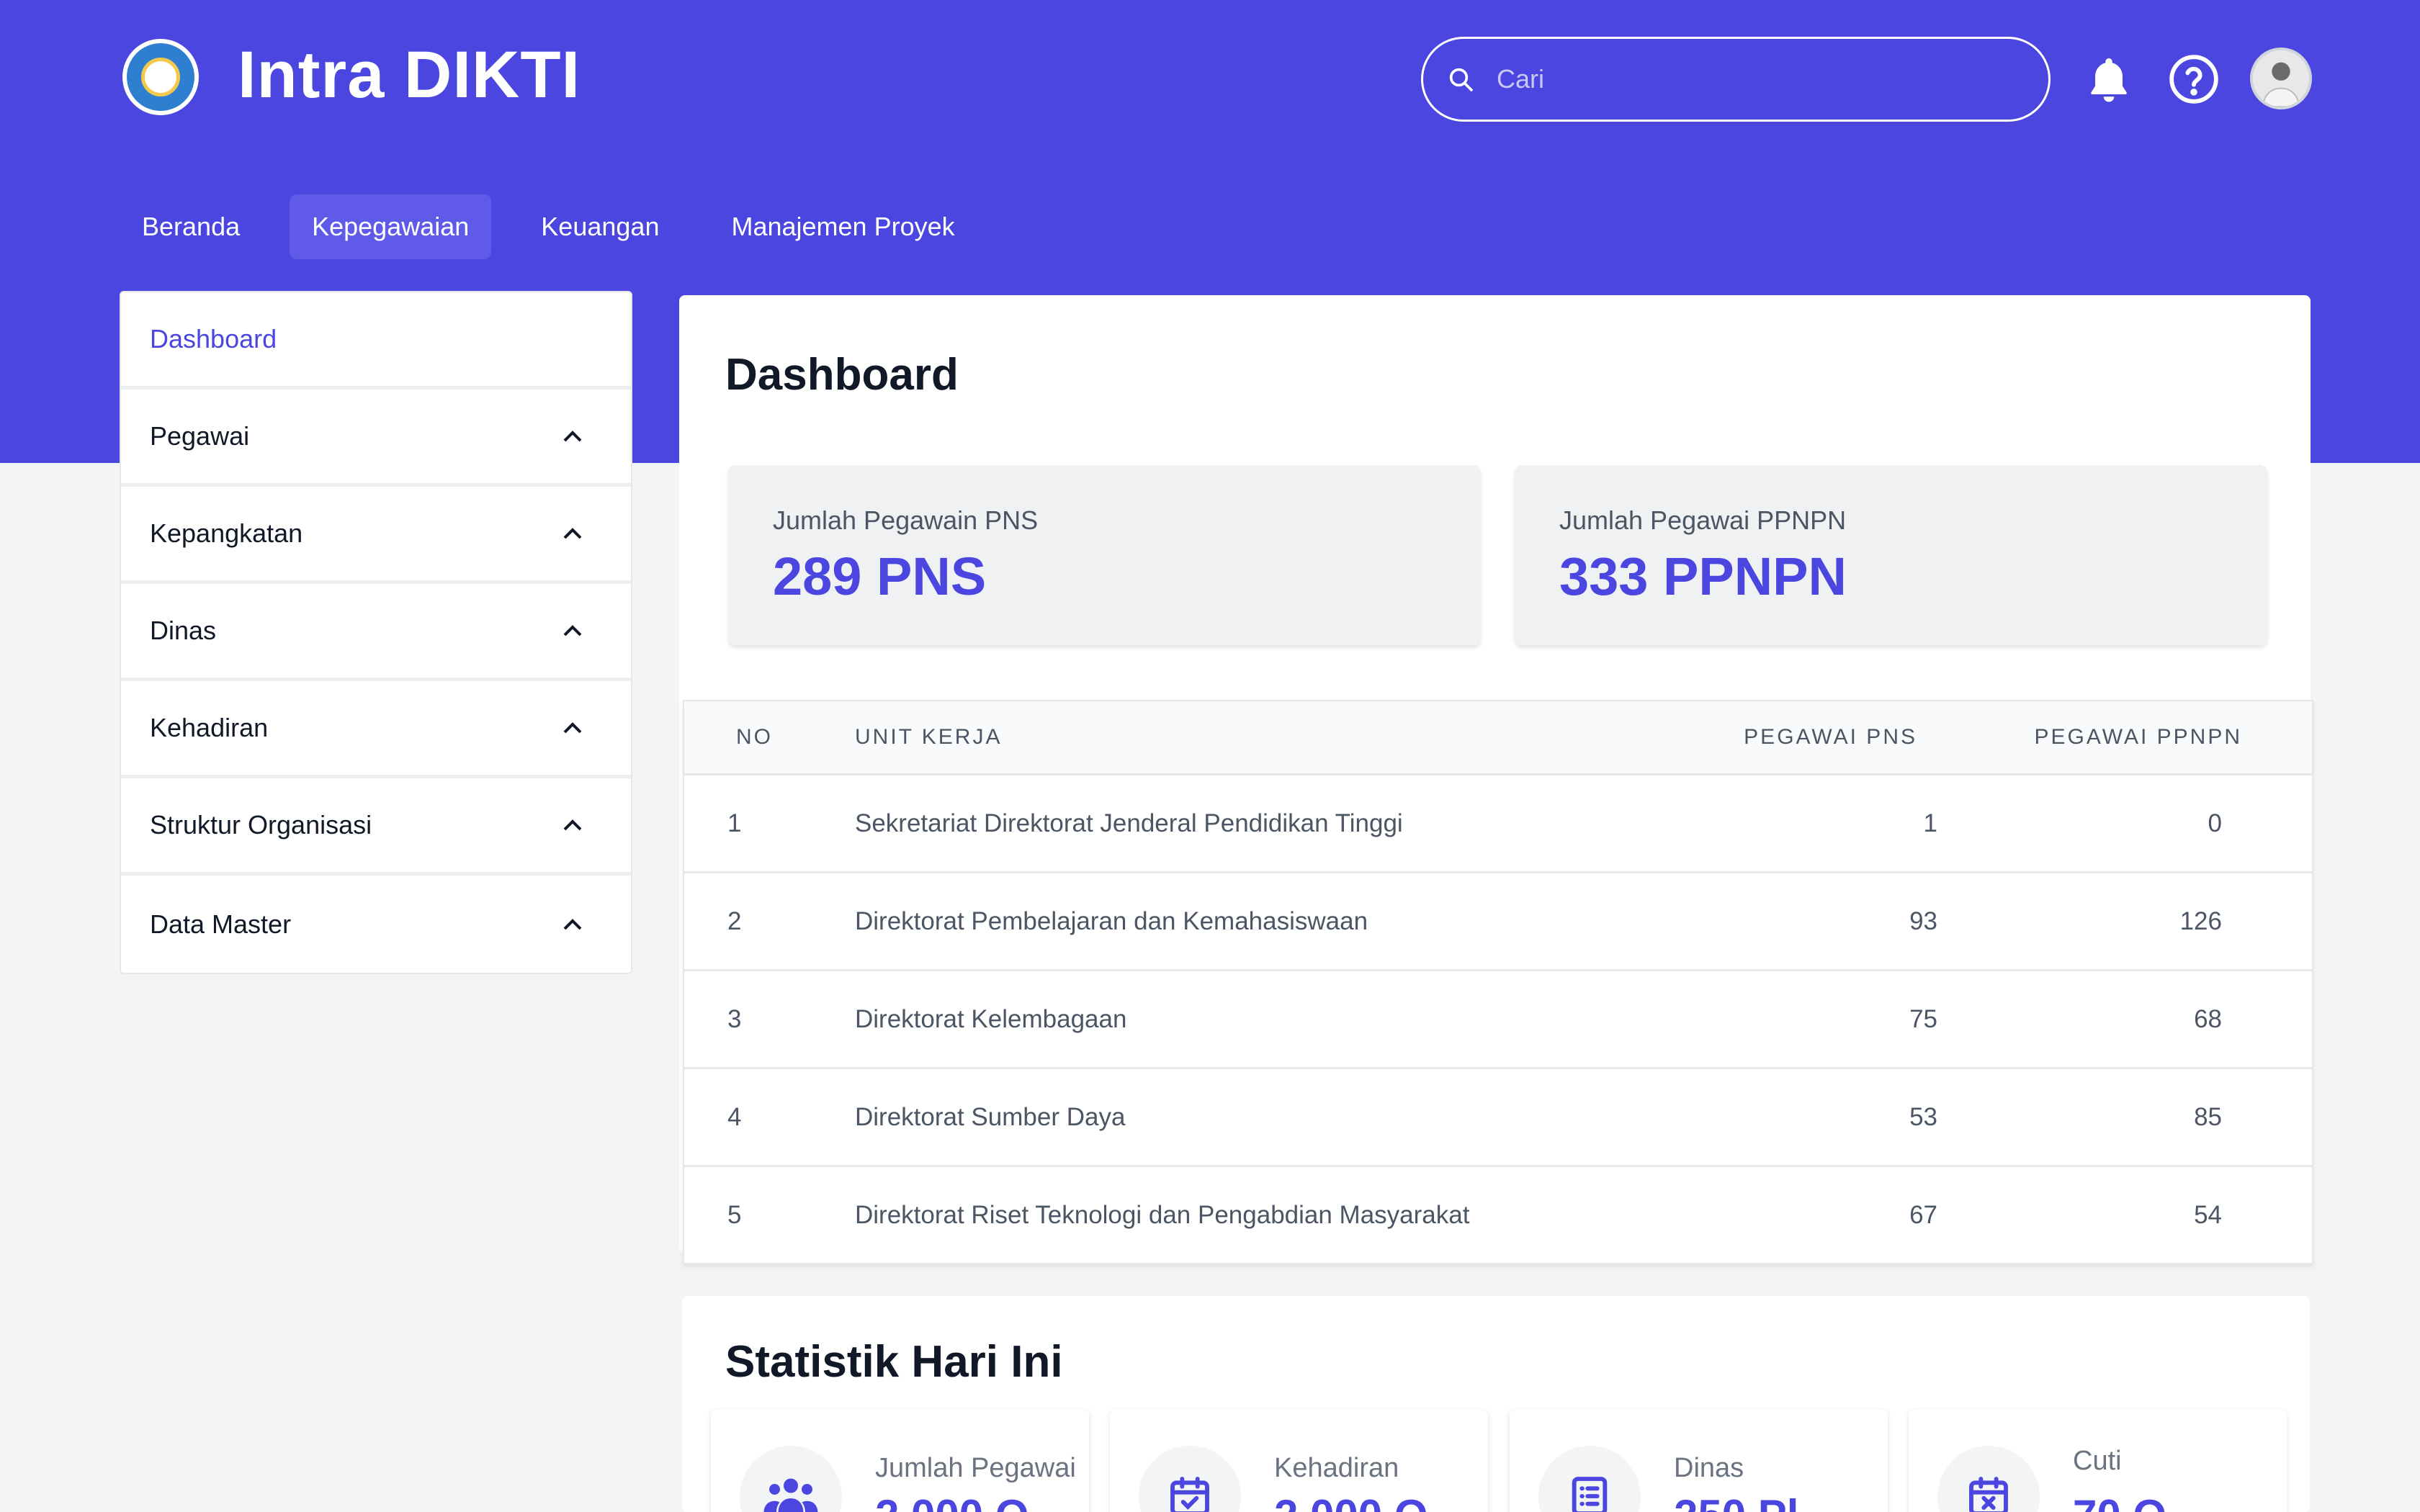 The height and width of the screenshot is (1512, 2420). What do you see at coordinates (376, 729) in the screenshot?
I see `sidebar-item-kehadiran: Kehadiran` at bounding box center [376, 729].